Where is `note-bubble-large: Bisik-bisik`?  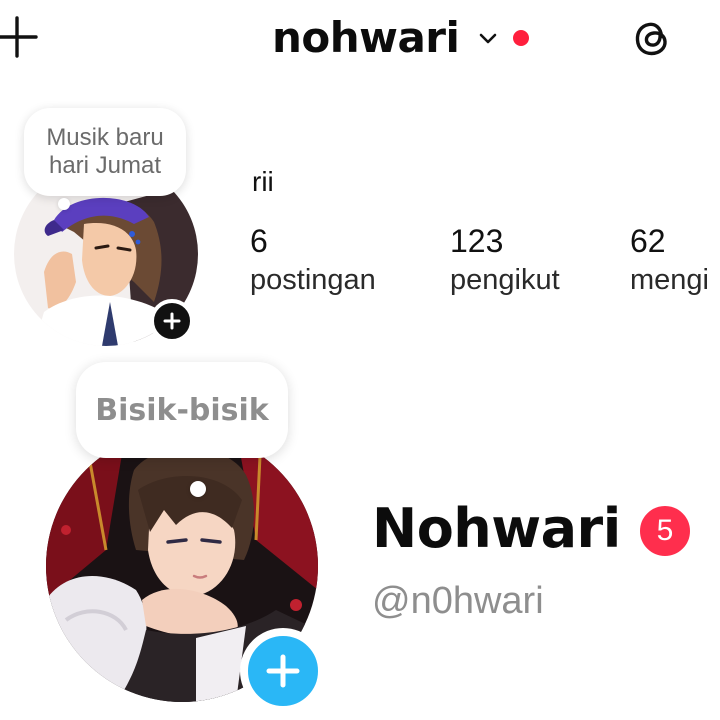 note-bubble-large: Bisik-bisik is located at coordinates (182, 410).